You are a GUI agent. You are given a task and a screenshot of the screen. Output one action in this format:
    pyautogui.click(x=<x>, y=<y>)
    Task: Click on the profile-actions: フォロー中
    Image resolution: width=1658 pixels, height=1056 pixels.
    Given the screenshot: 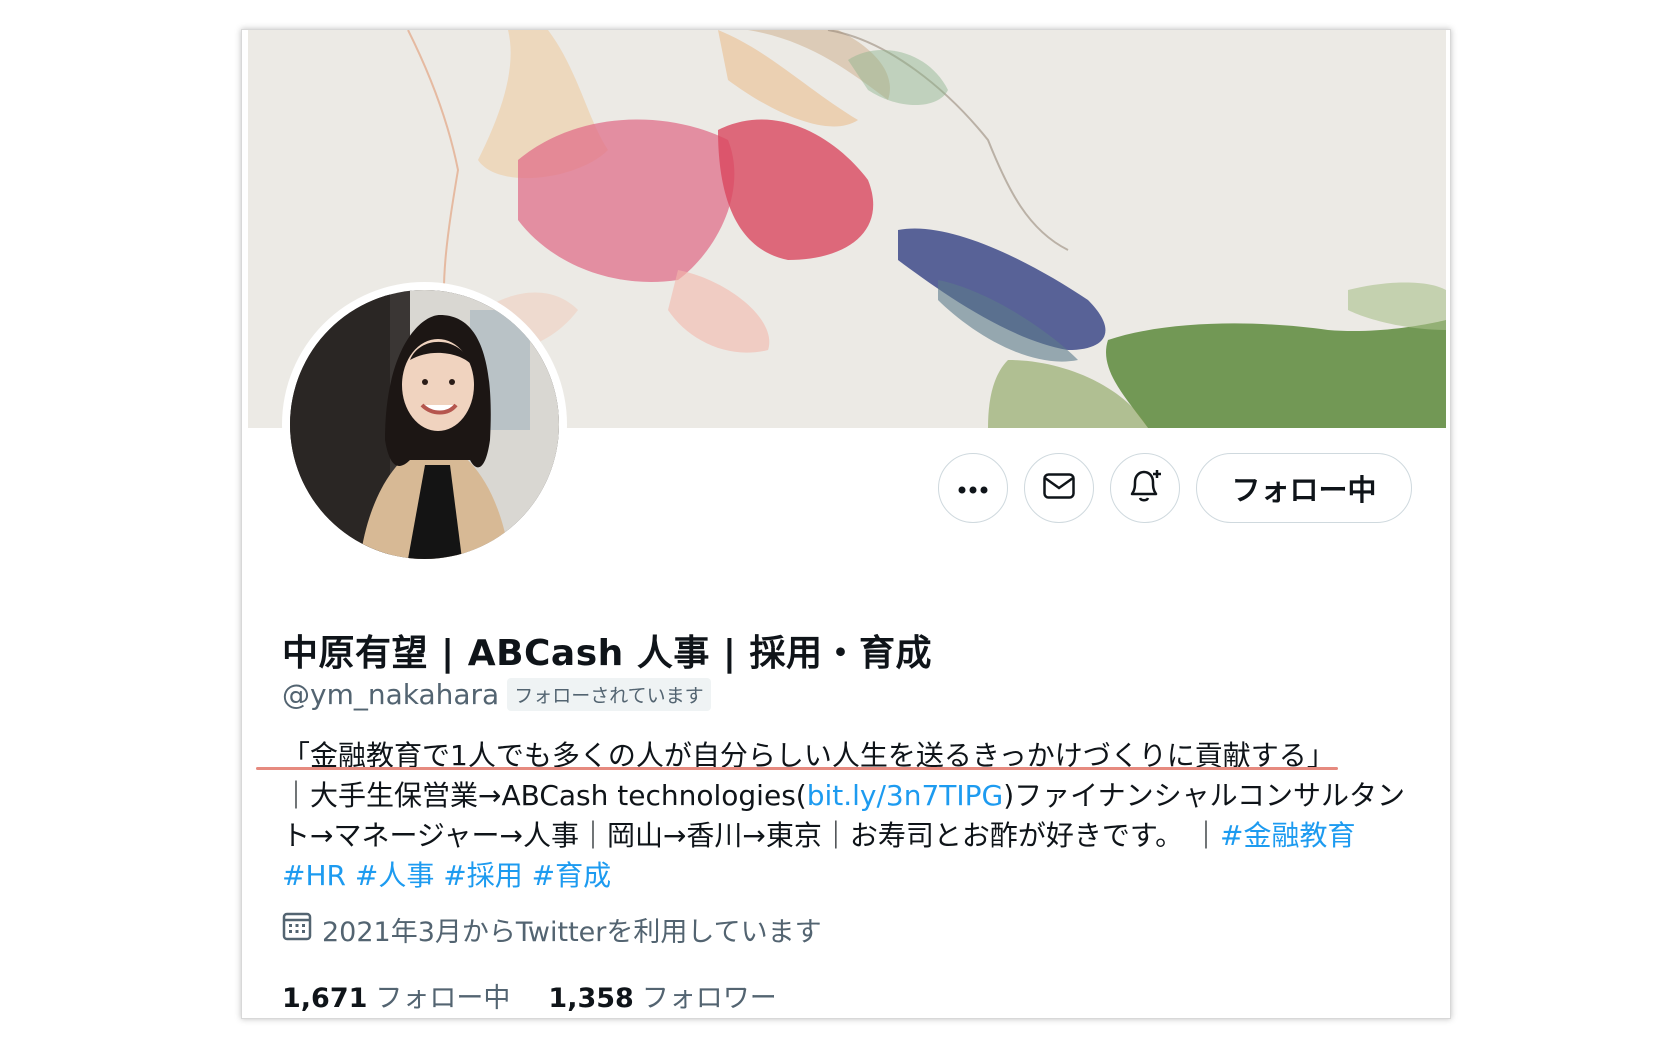 What is the action you would take?
    pyautogui.click(x=1175, y=488)
    